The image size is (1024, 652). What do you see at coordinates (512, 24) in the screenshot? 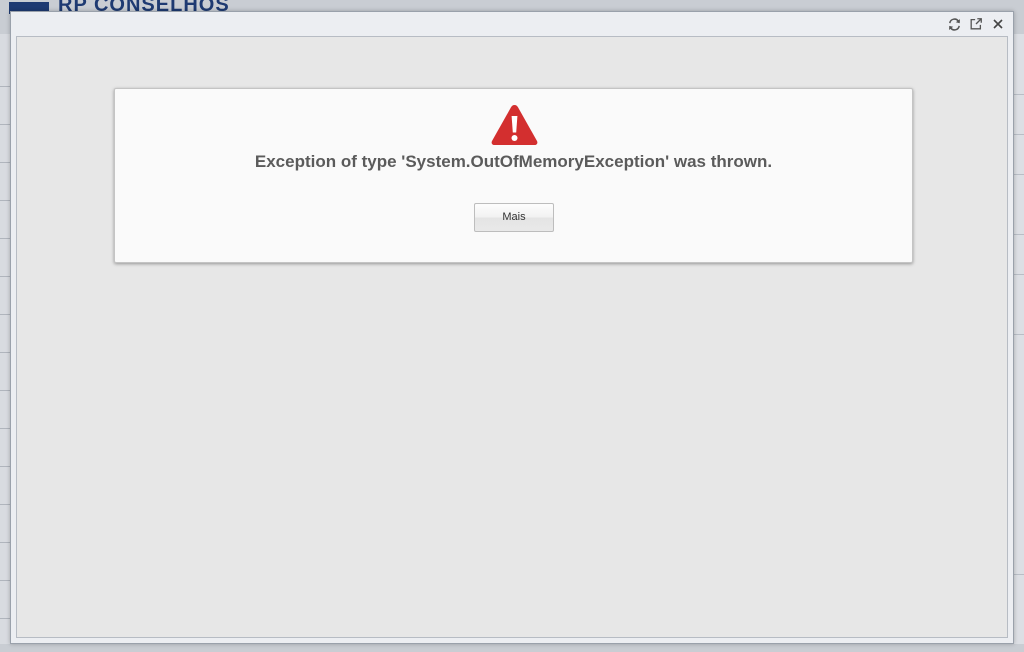
I see `window-titlebar` at bounding box center [512, 24].